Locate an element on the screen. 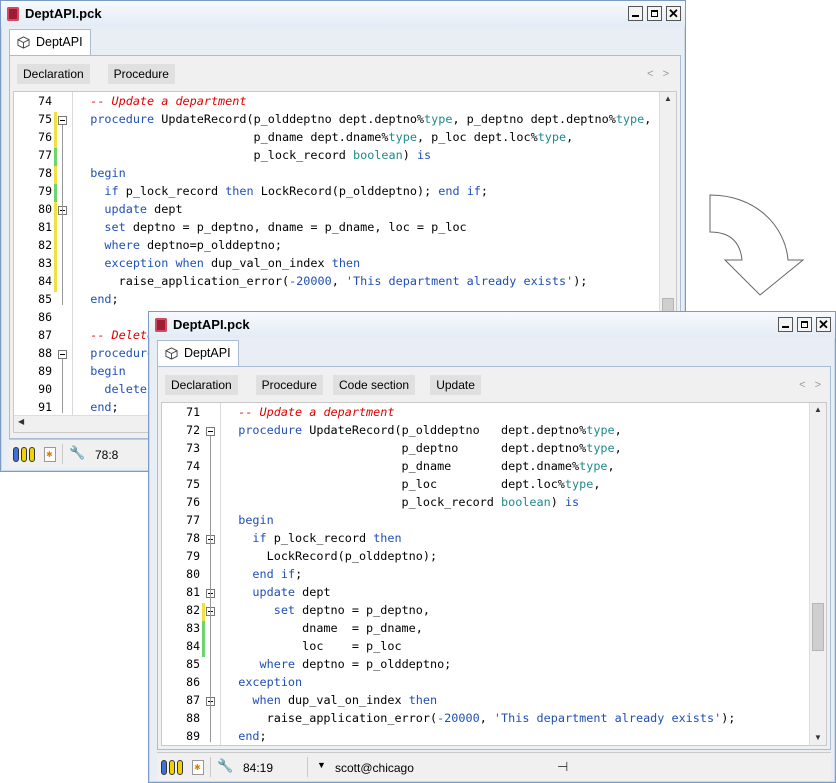 This screenshot has height=783, width=836. line-number: 88 is located at coordinates (193, 718).